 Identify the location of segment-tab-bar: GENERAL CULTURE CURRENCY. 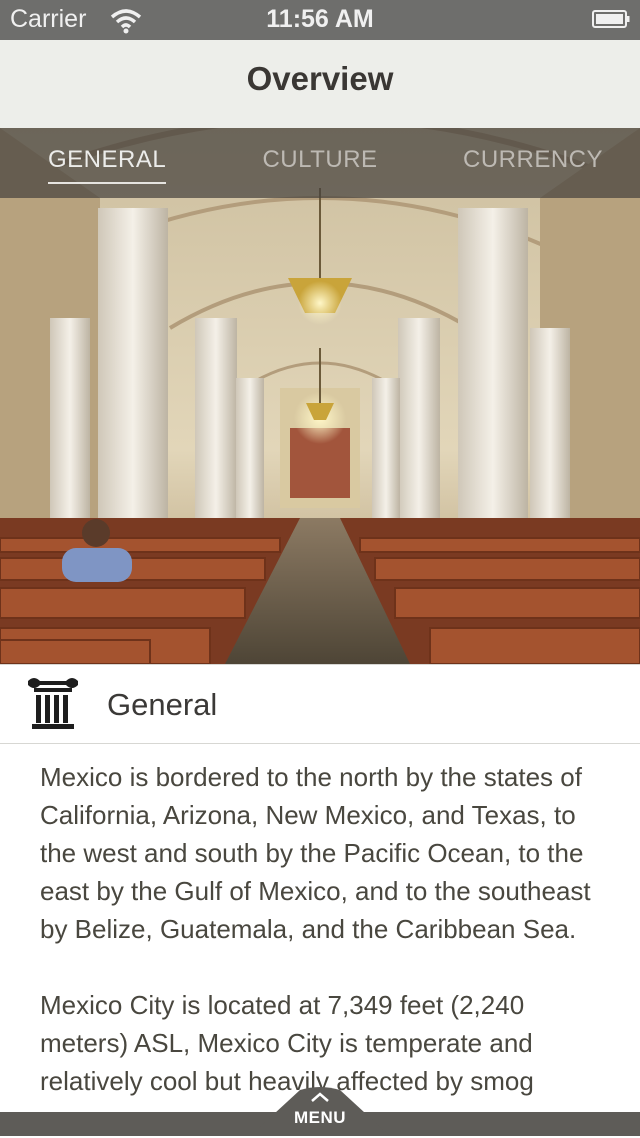
(320, 163).